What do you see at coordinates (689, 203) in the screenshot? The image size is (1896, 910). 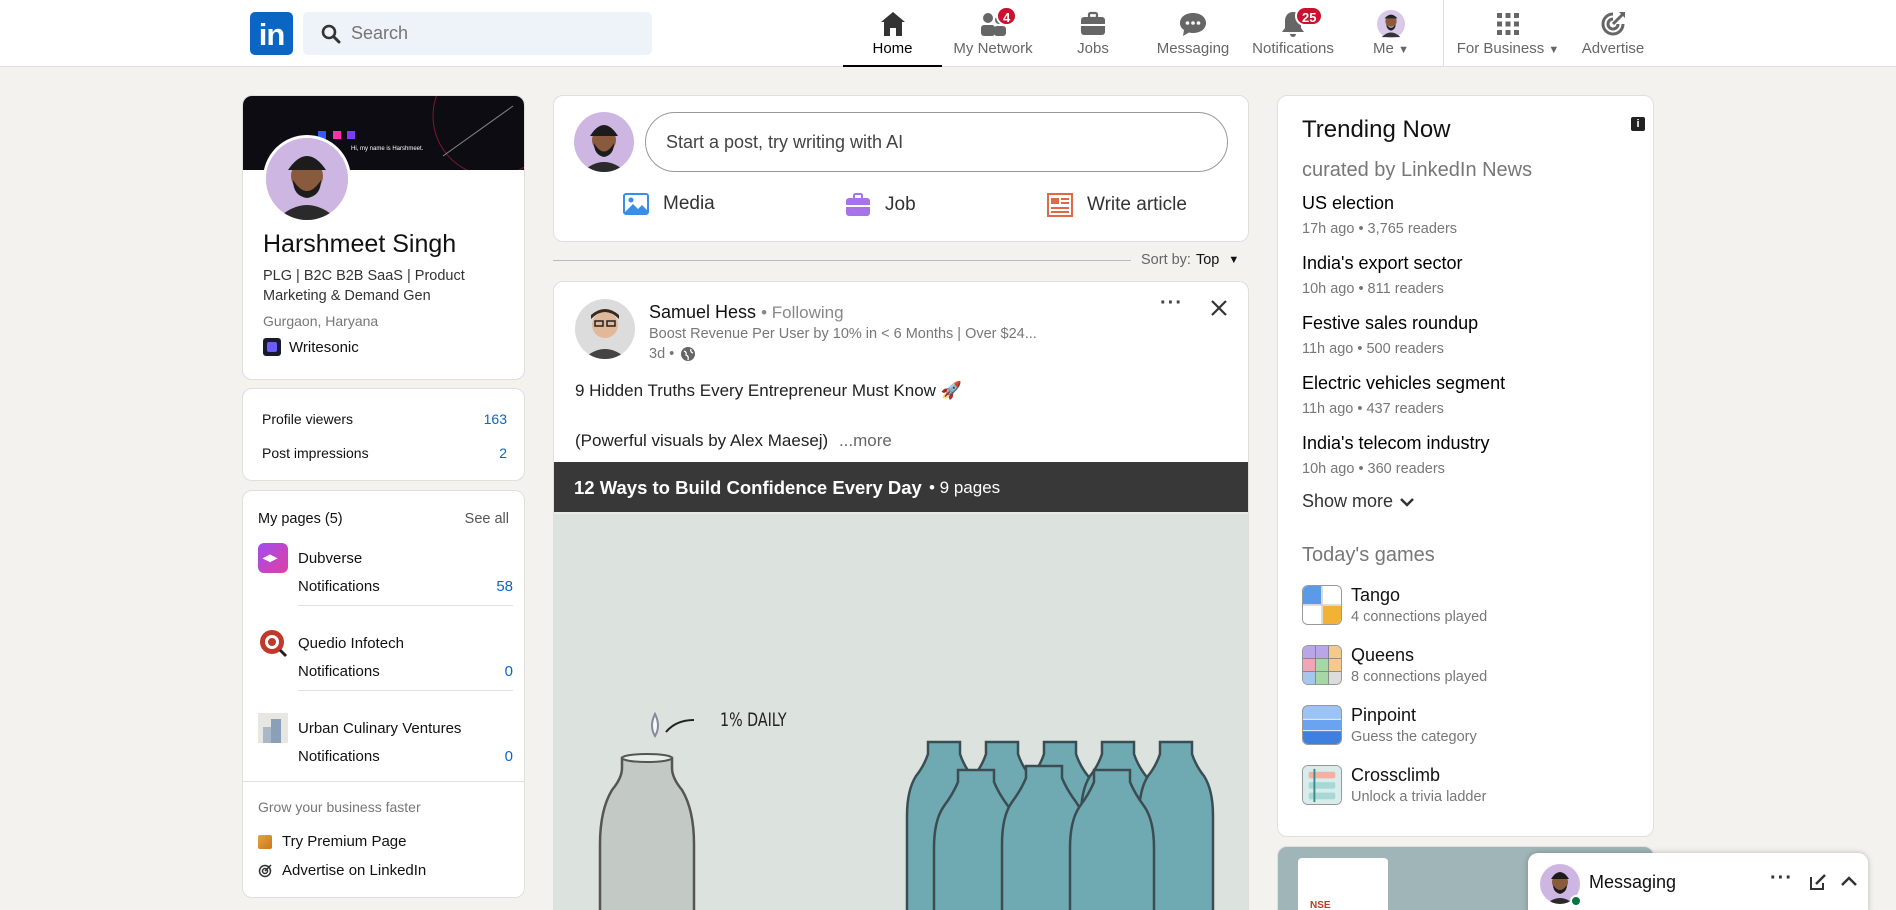 I see `media-label: Media` at bounding box center [689, 203].